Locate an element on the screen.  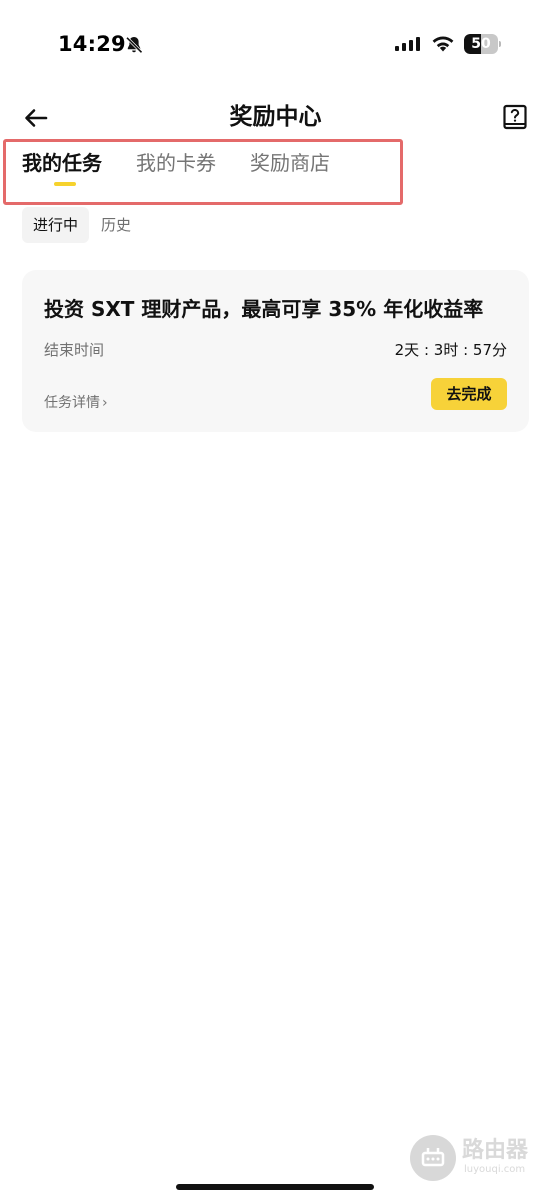
battery-icon: 50 is located at coordinates (483, 44).